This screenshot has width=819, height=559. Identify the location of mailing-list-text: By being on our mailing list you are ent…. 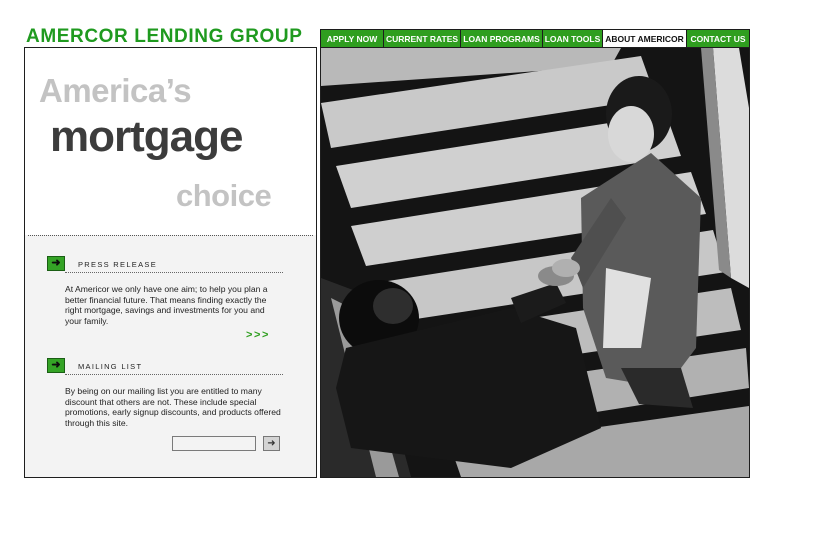
(173, 407).